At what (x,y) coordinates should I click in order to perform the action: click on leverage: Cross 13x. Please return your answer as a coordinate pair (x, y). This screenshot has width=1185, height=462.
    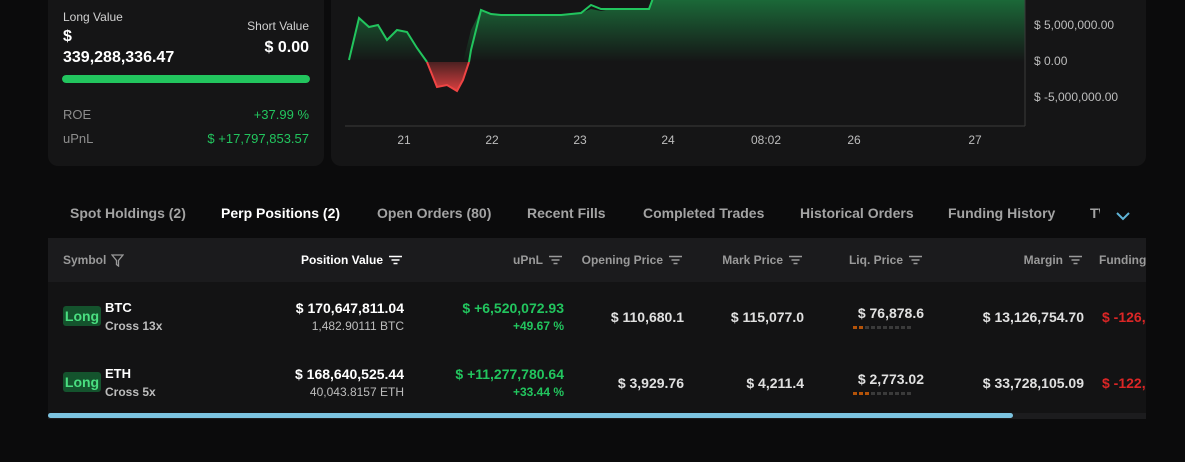
    Looking at the image, I should click on (134, 326).